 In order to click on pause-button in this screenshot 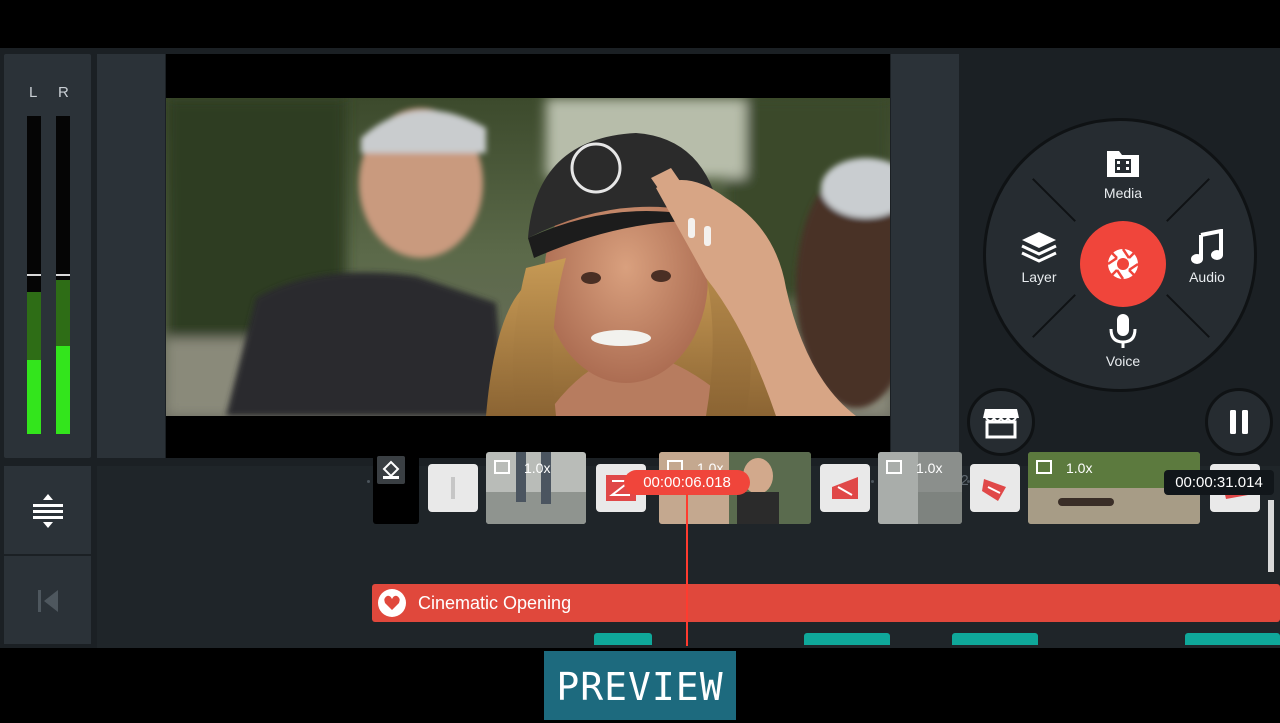, I will do `click(1239, 422)`.